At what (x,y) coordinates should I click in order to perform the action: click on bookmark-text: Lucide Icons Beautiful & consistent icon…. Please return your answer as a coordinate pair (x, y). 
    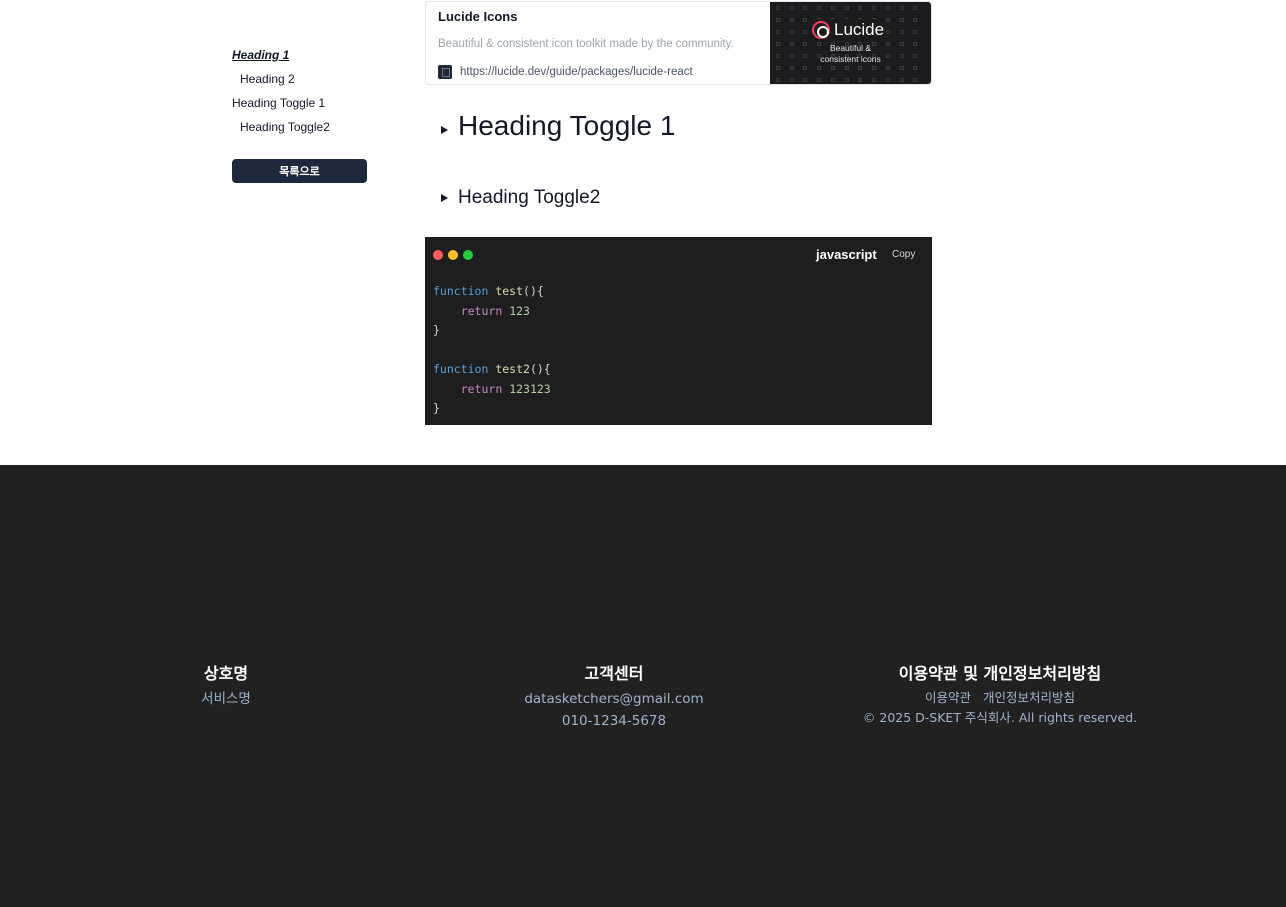
    Looking at the image, I should click on (598, 43).